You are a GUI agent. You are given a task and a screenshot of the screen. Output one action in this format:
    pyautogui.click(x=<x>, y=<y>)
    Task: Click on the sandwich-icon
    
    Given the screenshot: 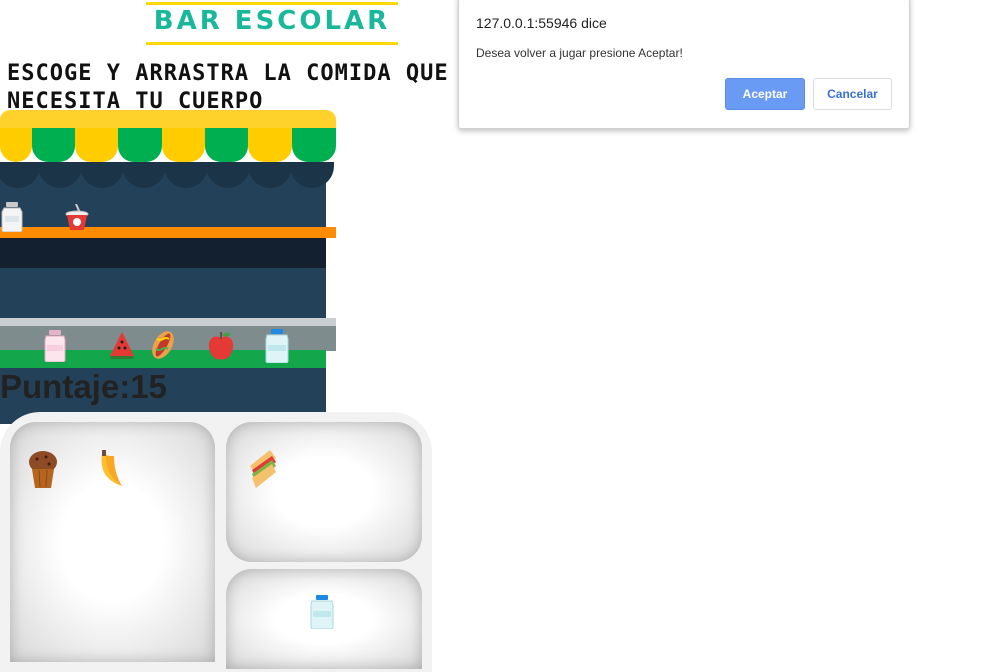 What is the action you would take?
    pyautogui.click(x=263, y=469)
    